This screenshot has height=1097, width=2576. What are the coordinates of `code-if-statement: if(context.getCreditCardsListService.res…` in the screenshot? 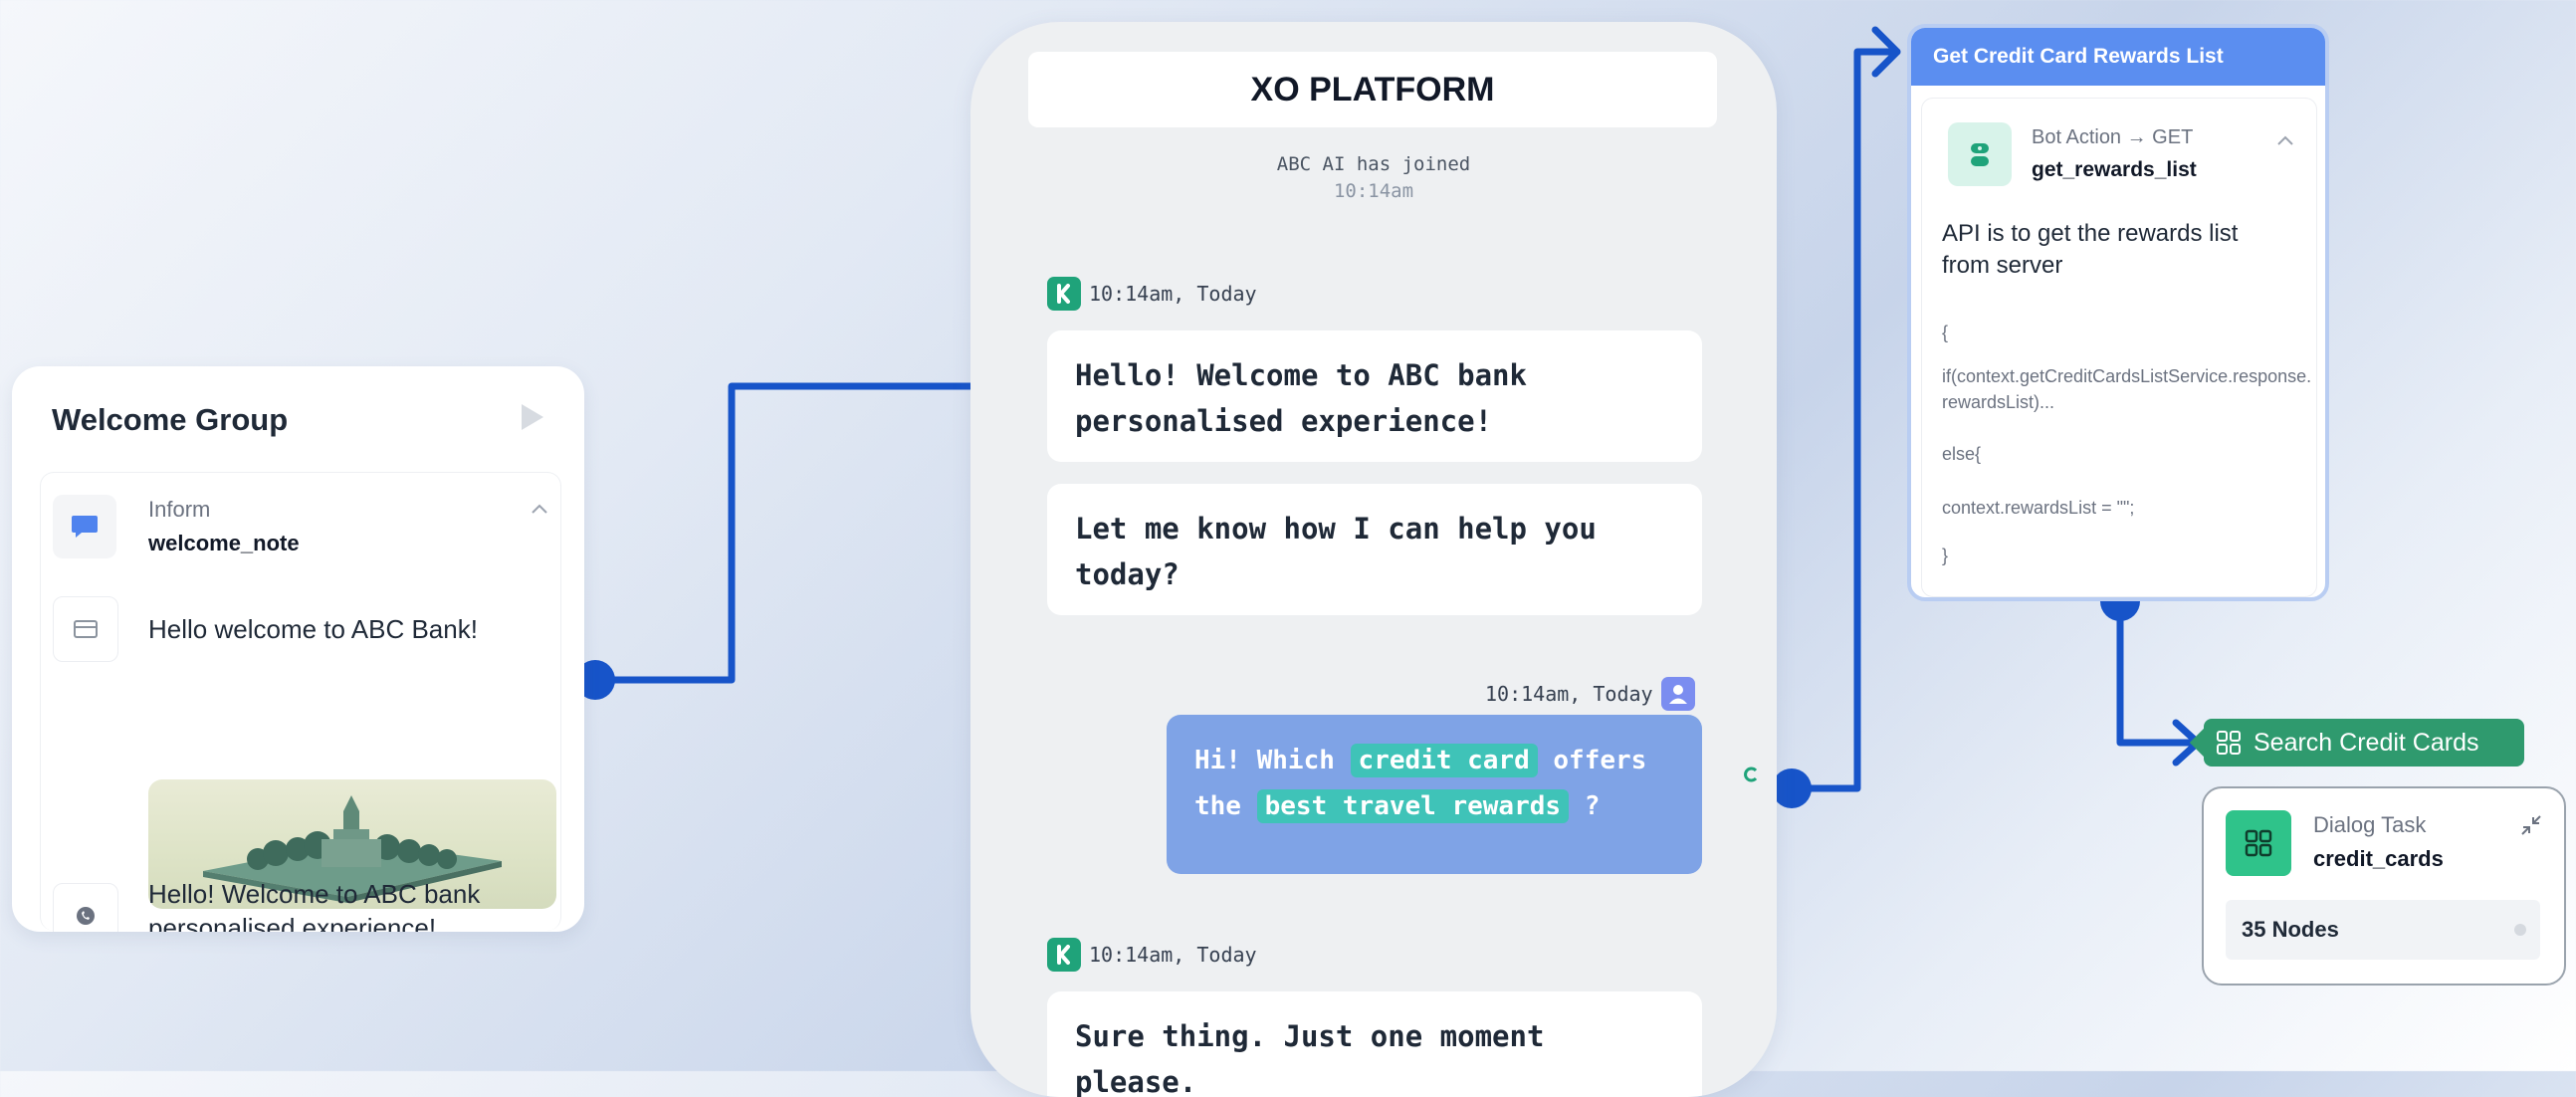 It's located at (2127, 389).